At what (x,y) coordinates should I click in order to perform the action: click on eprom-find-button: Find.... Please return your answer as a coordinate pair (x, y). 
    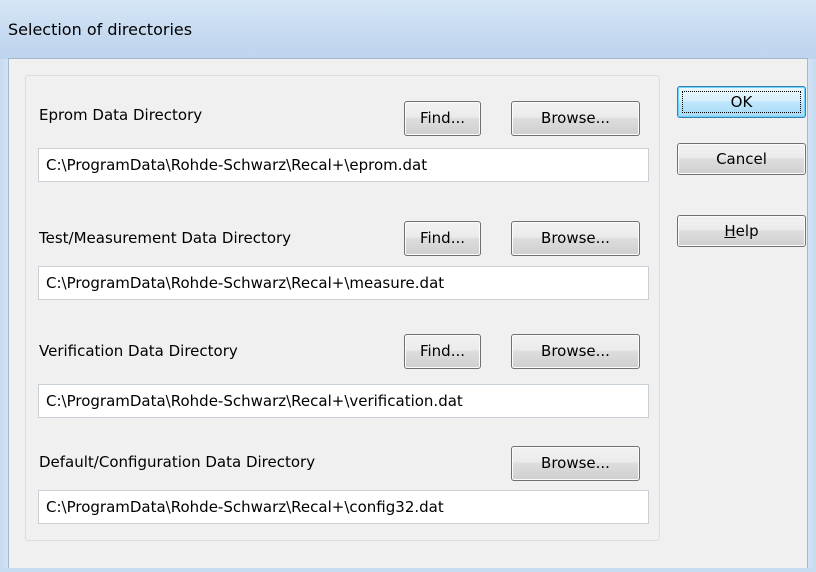
    Looking at the image, I should click on (442, 118).